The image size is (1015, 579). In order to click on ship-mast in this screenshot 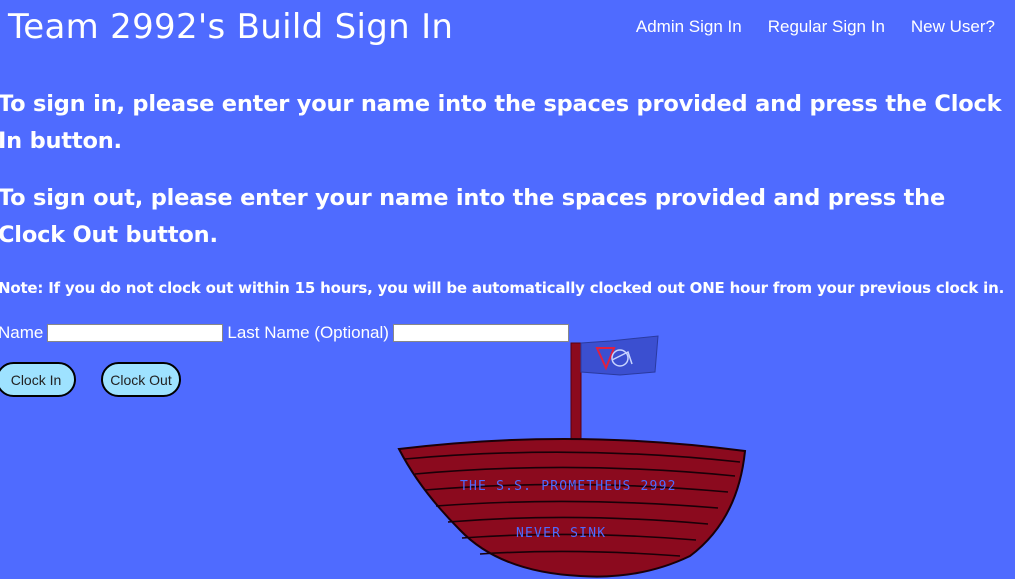, I will do `click(576, 403)`.